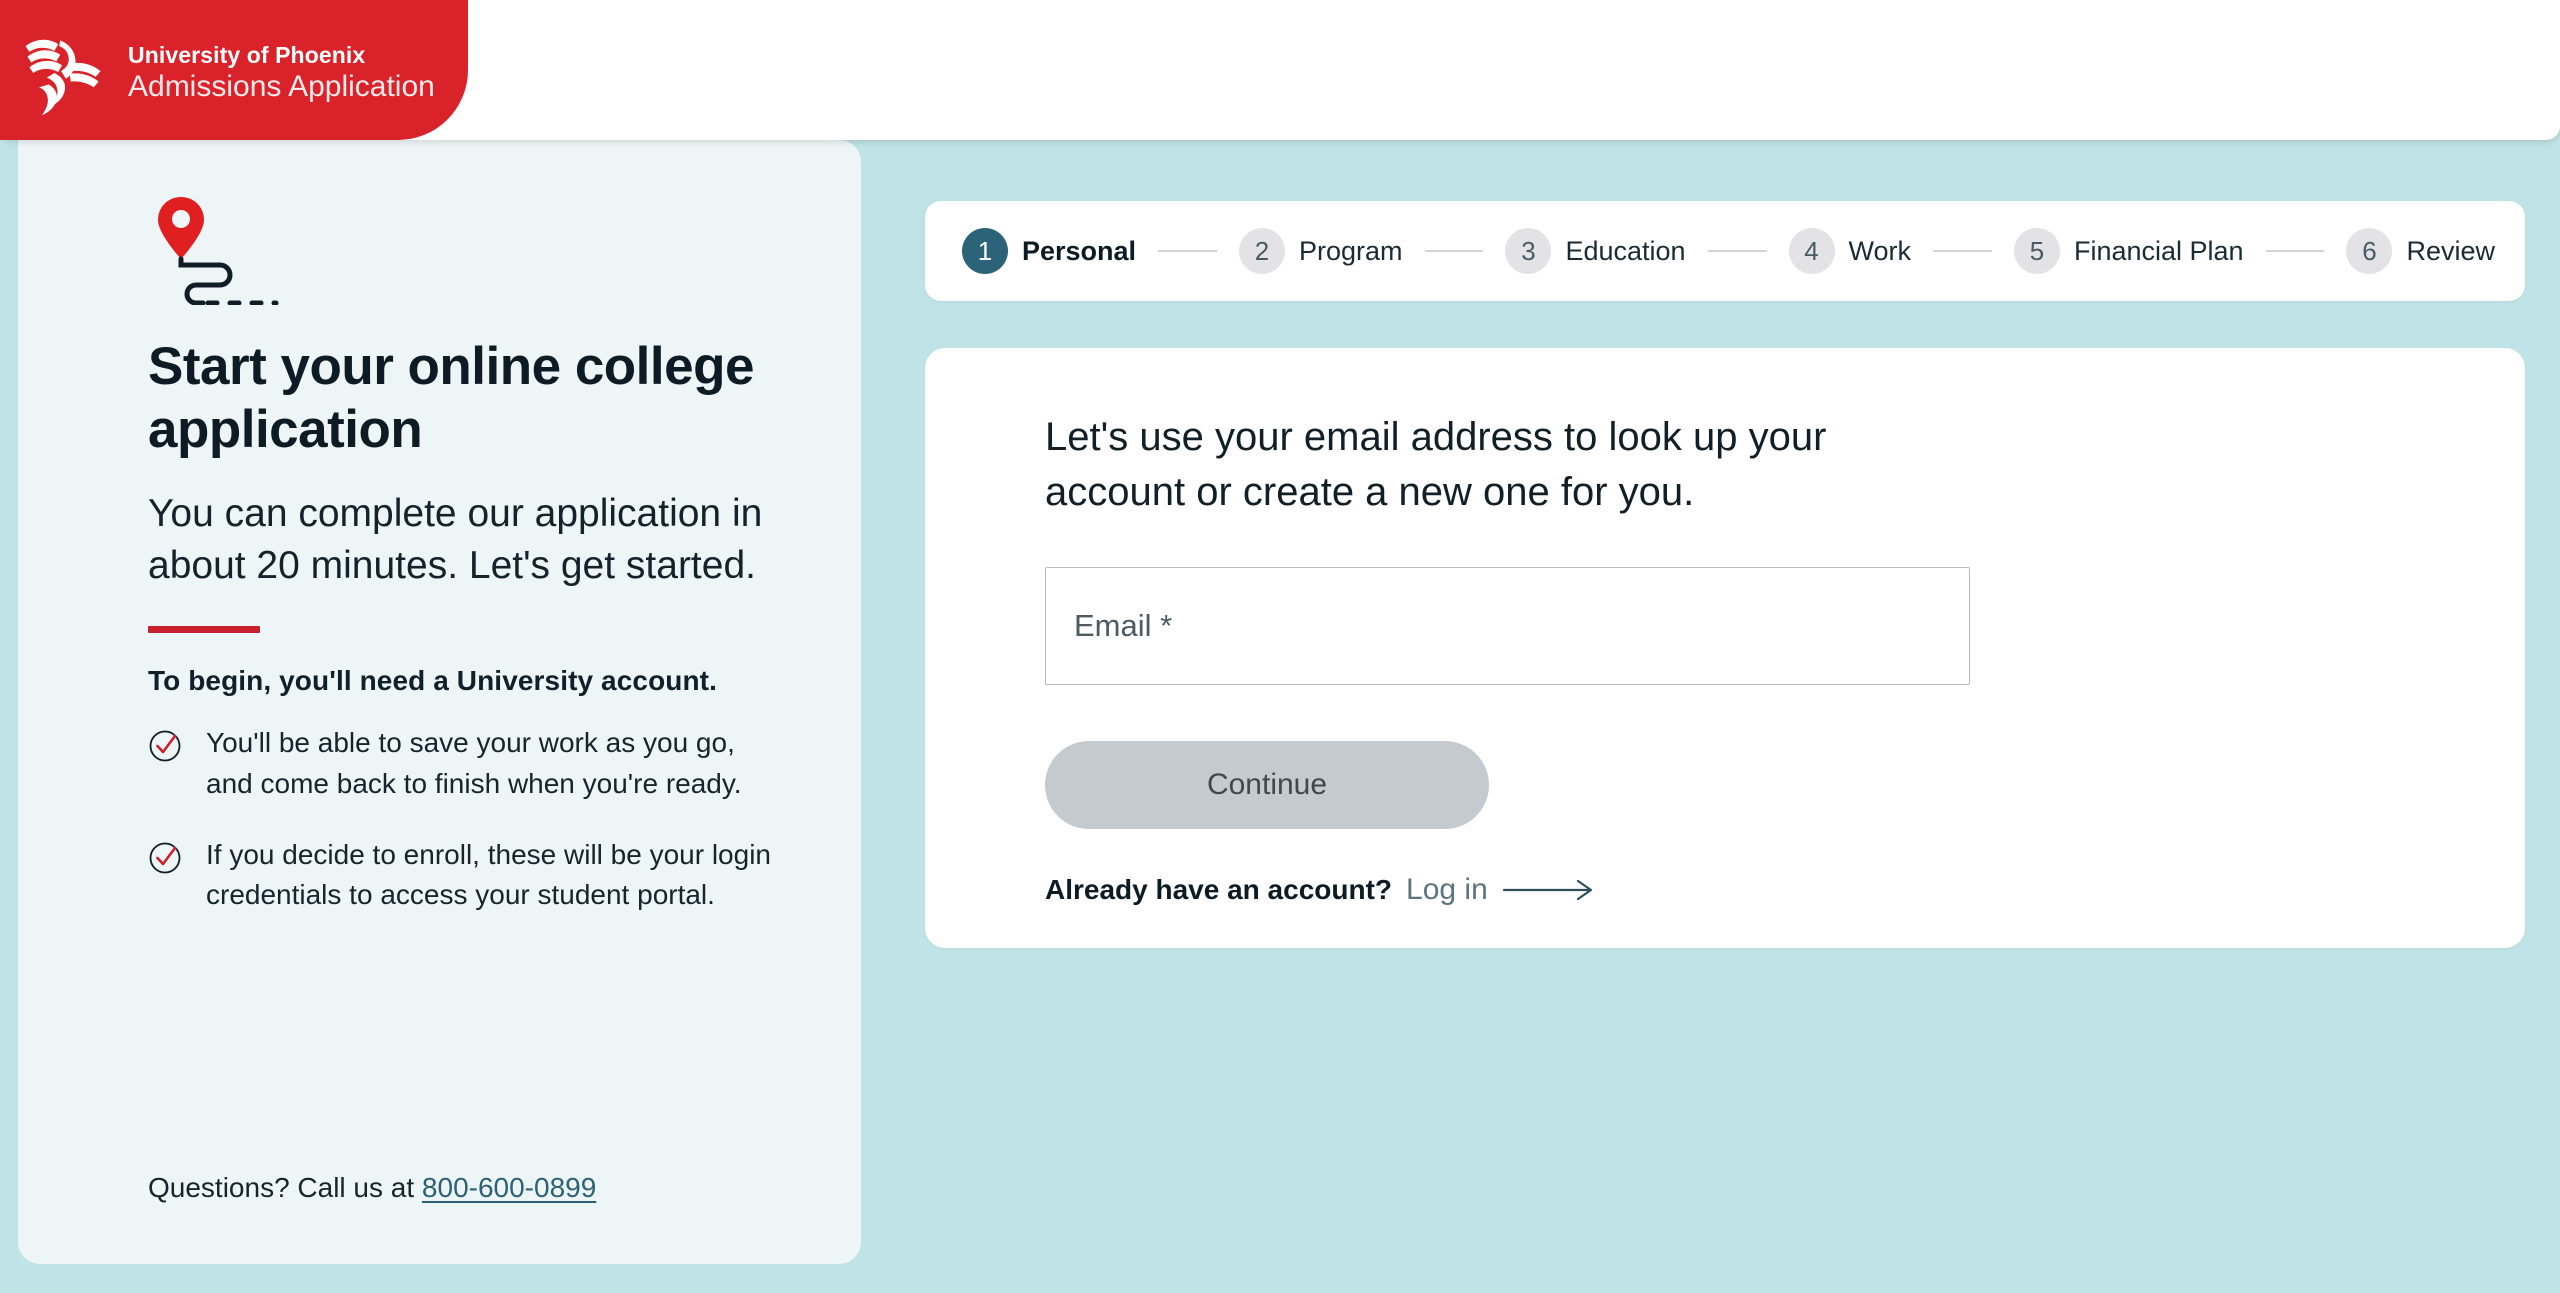  I want to click on step-label: Work, so click(1880, 250).